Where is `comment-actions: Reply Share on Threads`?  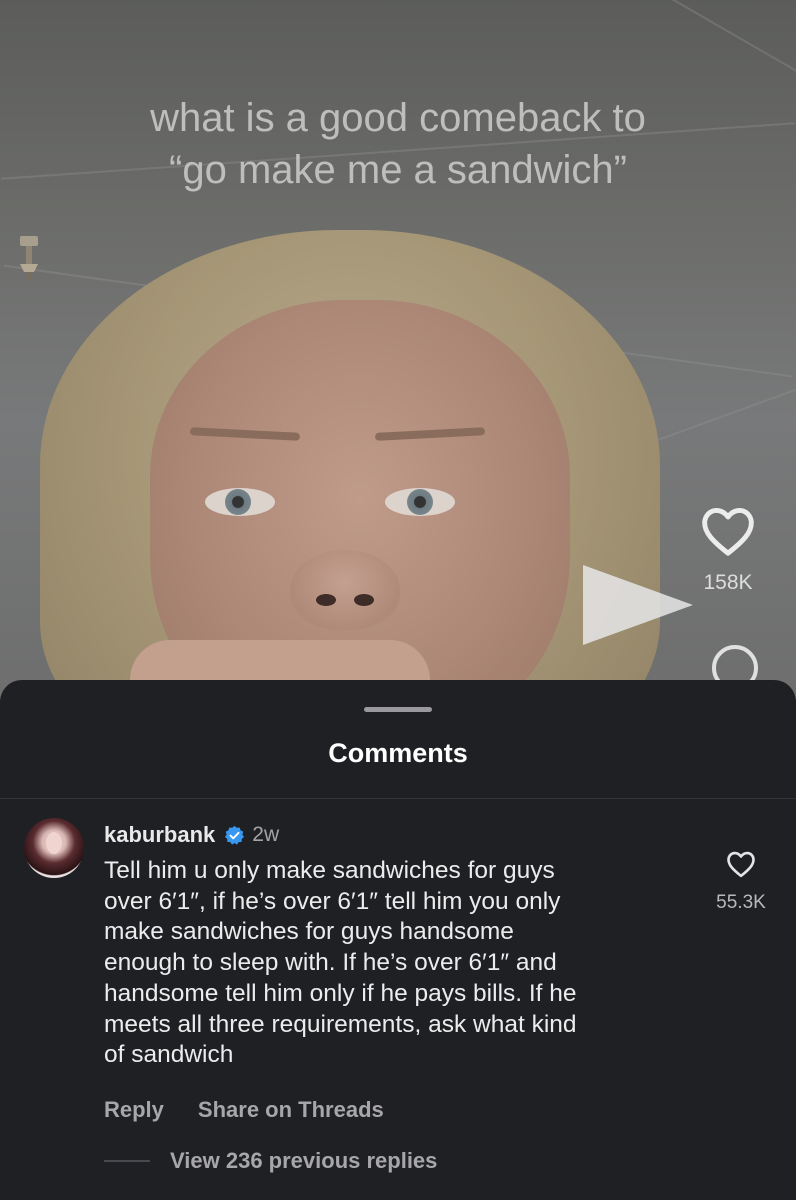
comment-actions: Reply Share on Threads is located at coordinates (394, 1110).